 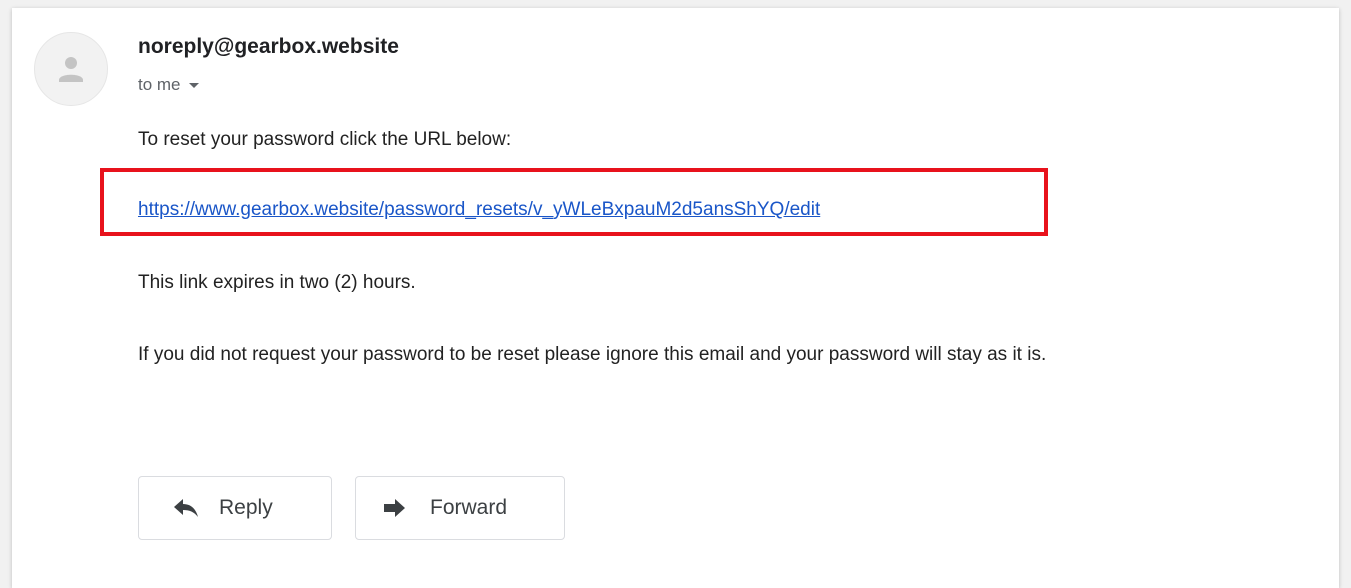 I want to click on reply-button-label: Reply, so click(x=246, y=507).